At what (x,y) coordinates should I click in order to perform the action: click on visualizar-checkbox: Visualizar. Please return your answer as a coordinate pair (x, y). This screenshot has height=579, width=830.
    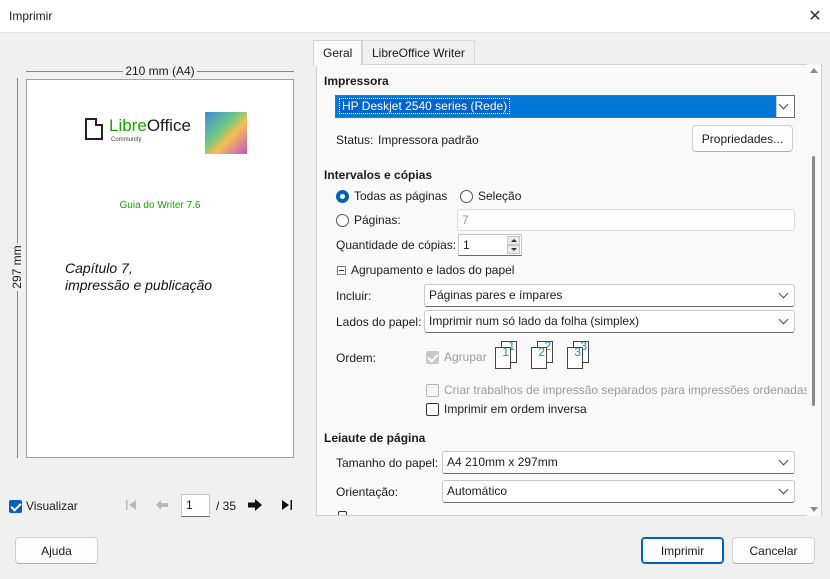
    Looking at the image, I should click on (43, 506).